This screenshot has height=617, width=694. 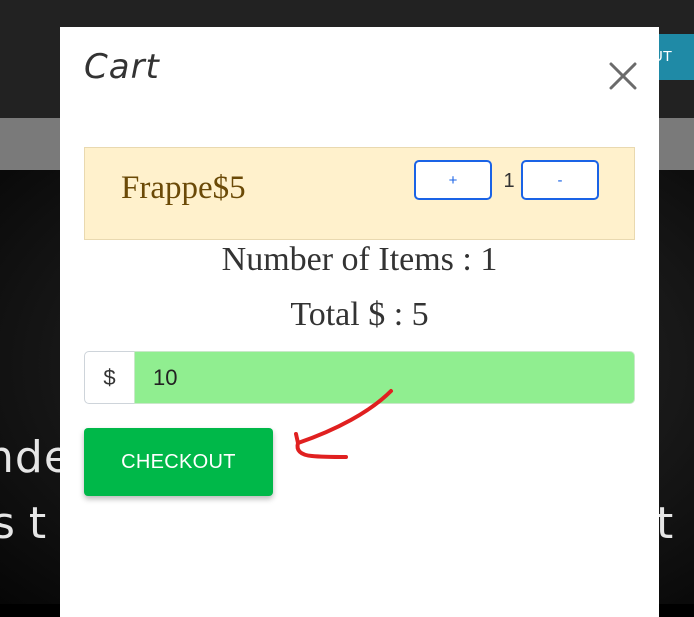 What do you see at coordinates (178, 462) in the screenshot?
I see `checkout-button: CHECKOUT` at bounding box center [178, 462].